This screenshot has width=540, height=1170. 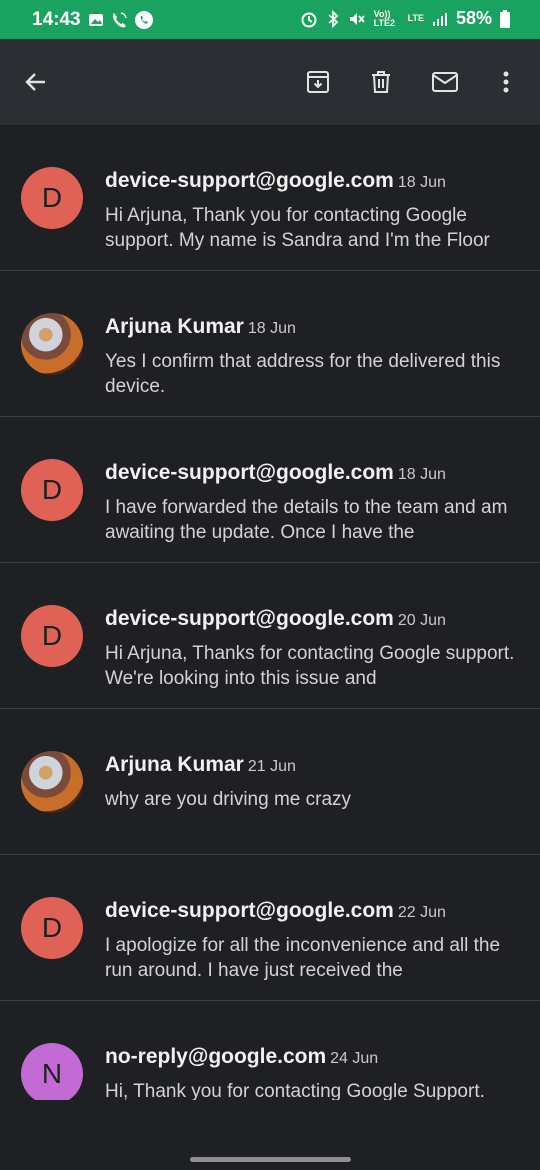 What do you see at coordinates (270, 82) in the screenshot?
I see `toolbar` at bounding box center [270, 82].